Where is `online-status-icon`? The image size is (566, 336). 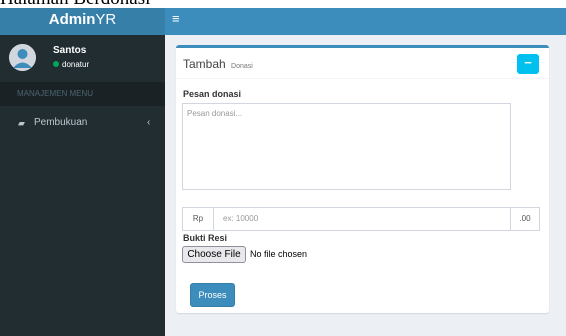 online-status-icon is located at coordinates (56, 64).